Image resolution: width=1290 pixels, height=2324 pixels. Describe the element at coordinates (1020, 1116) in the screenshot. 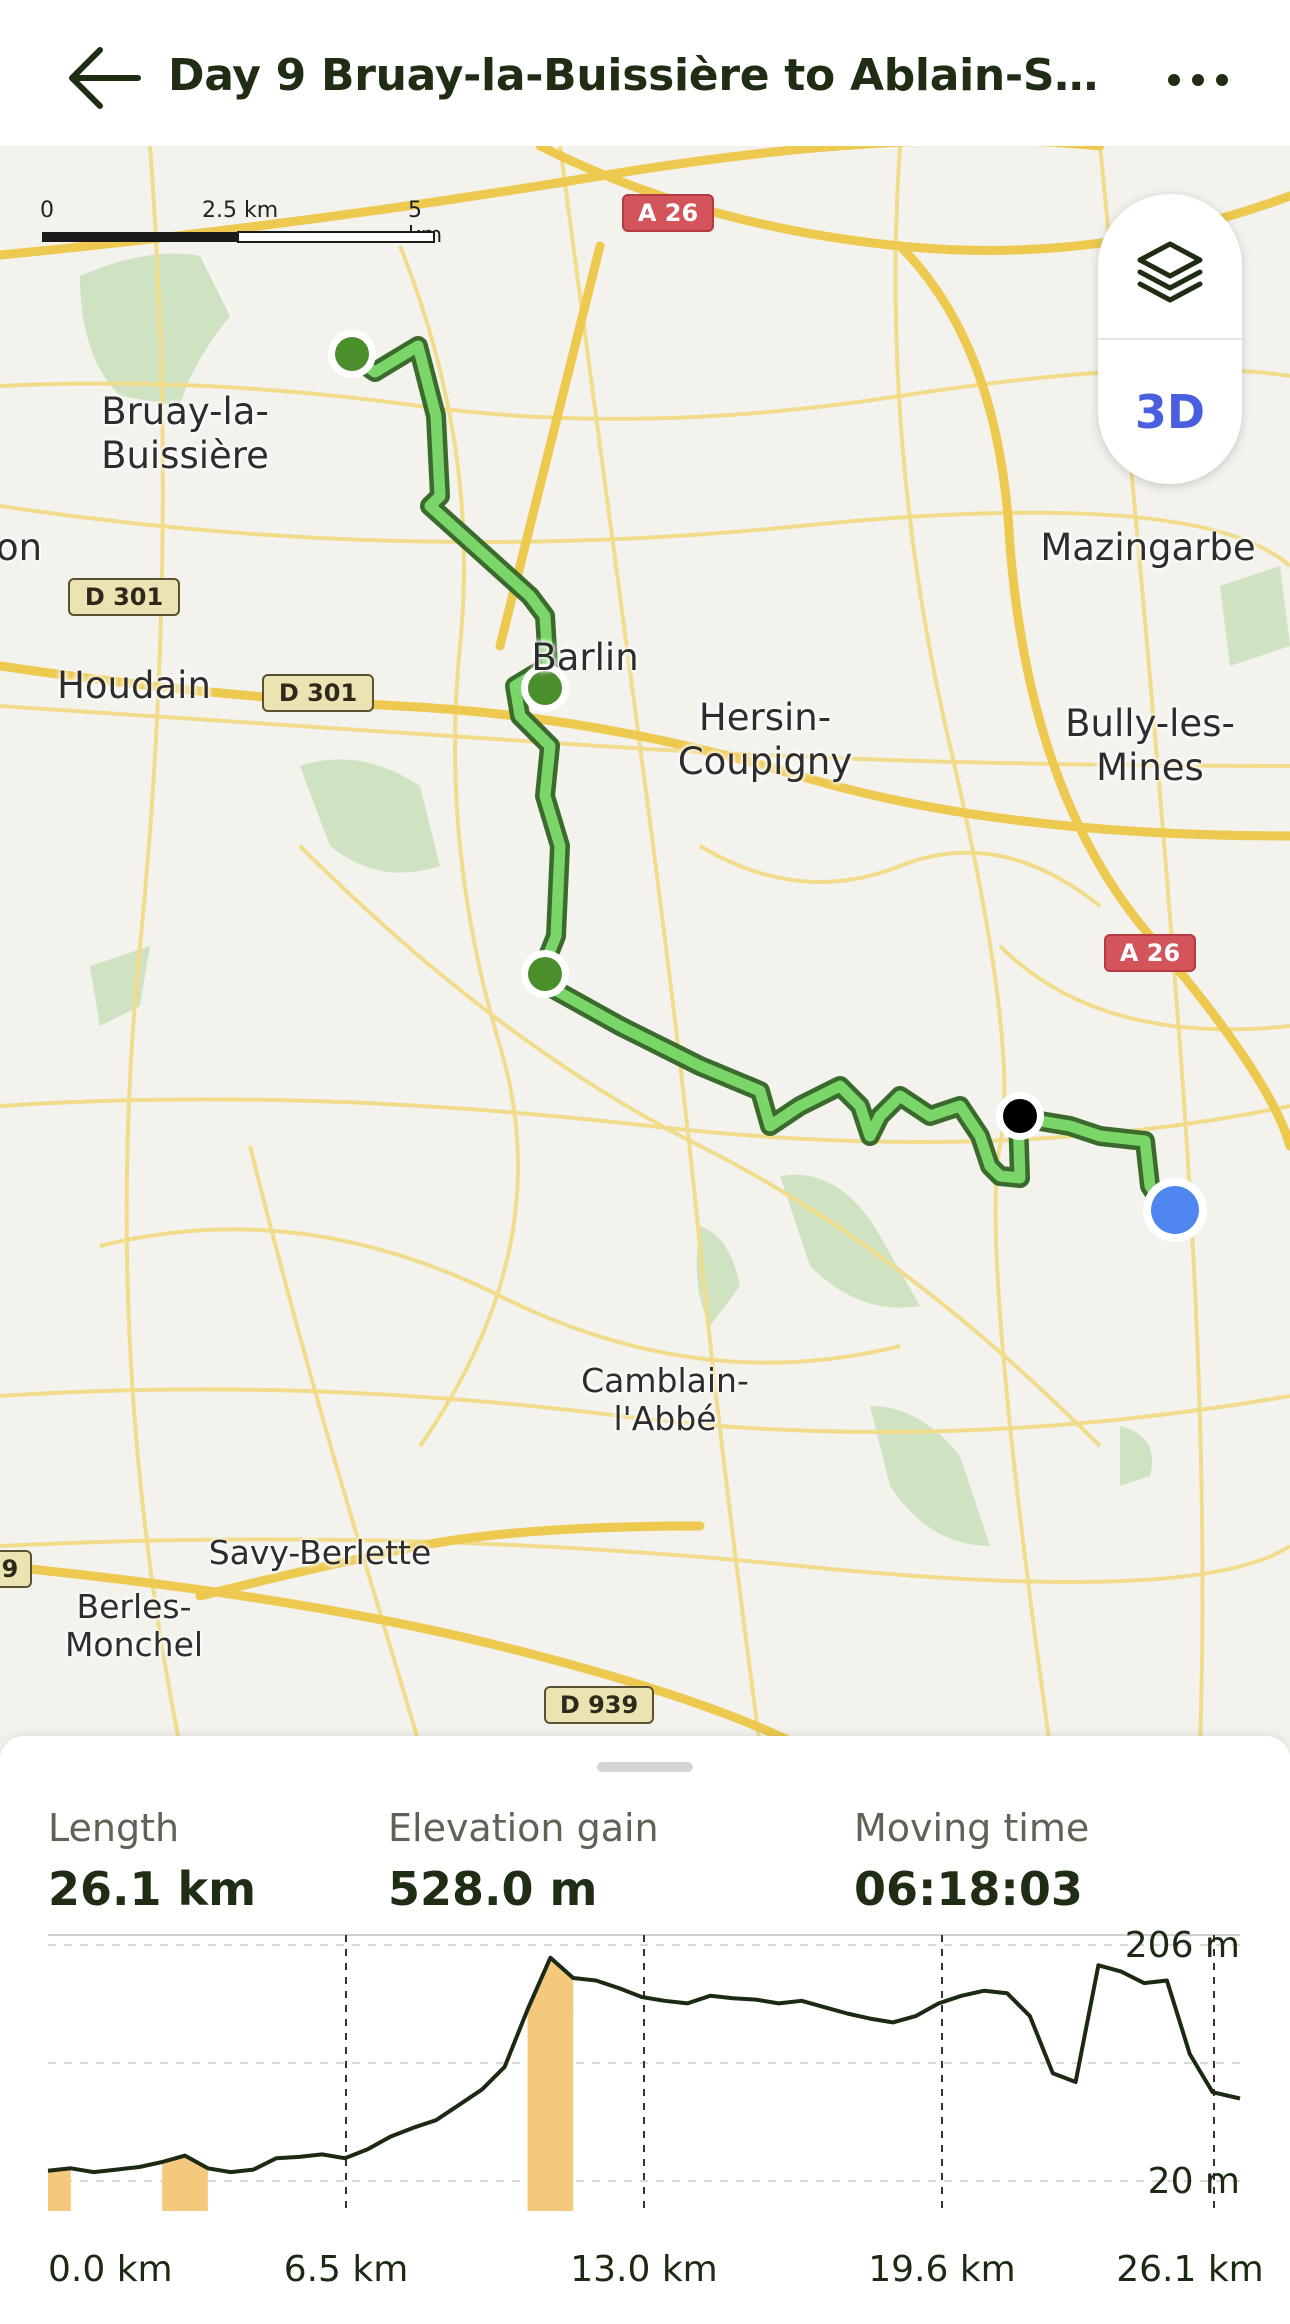

I see `waypoint-end` at that location.